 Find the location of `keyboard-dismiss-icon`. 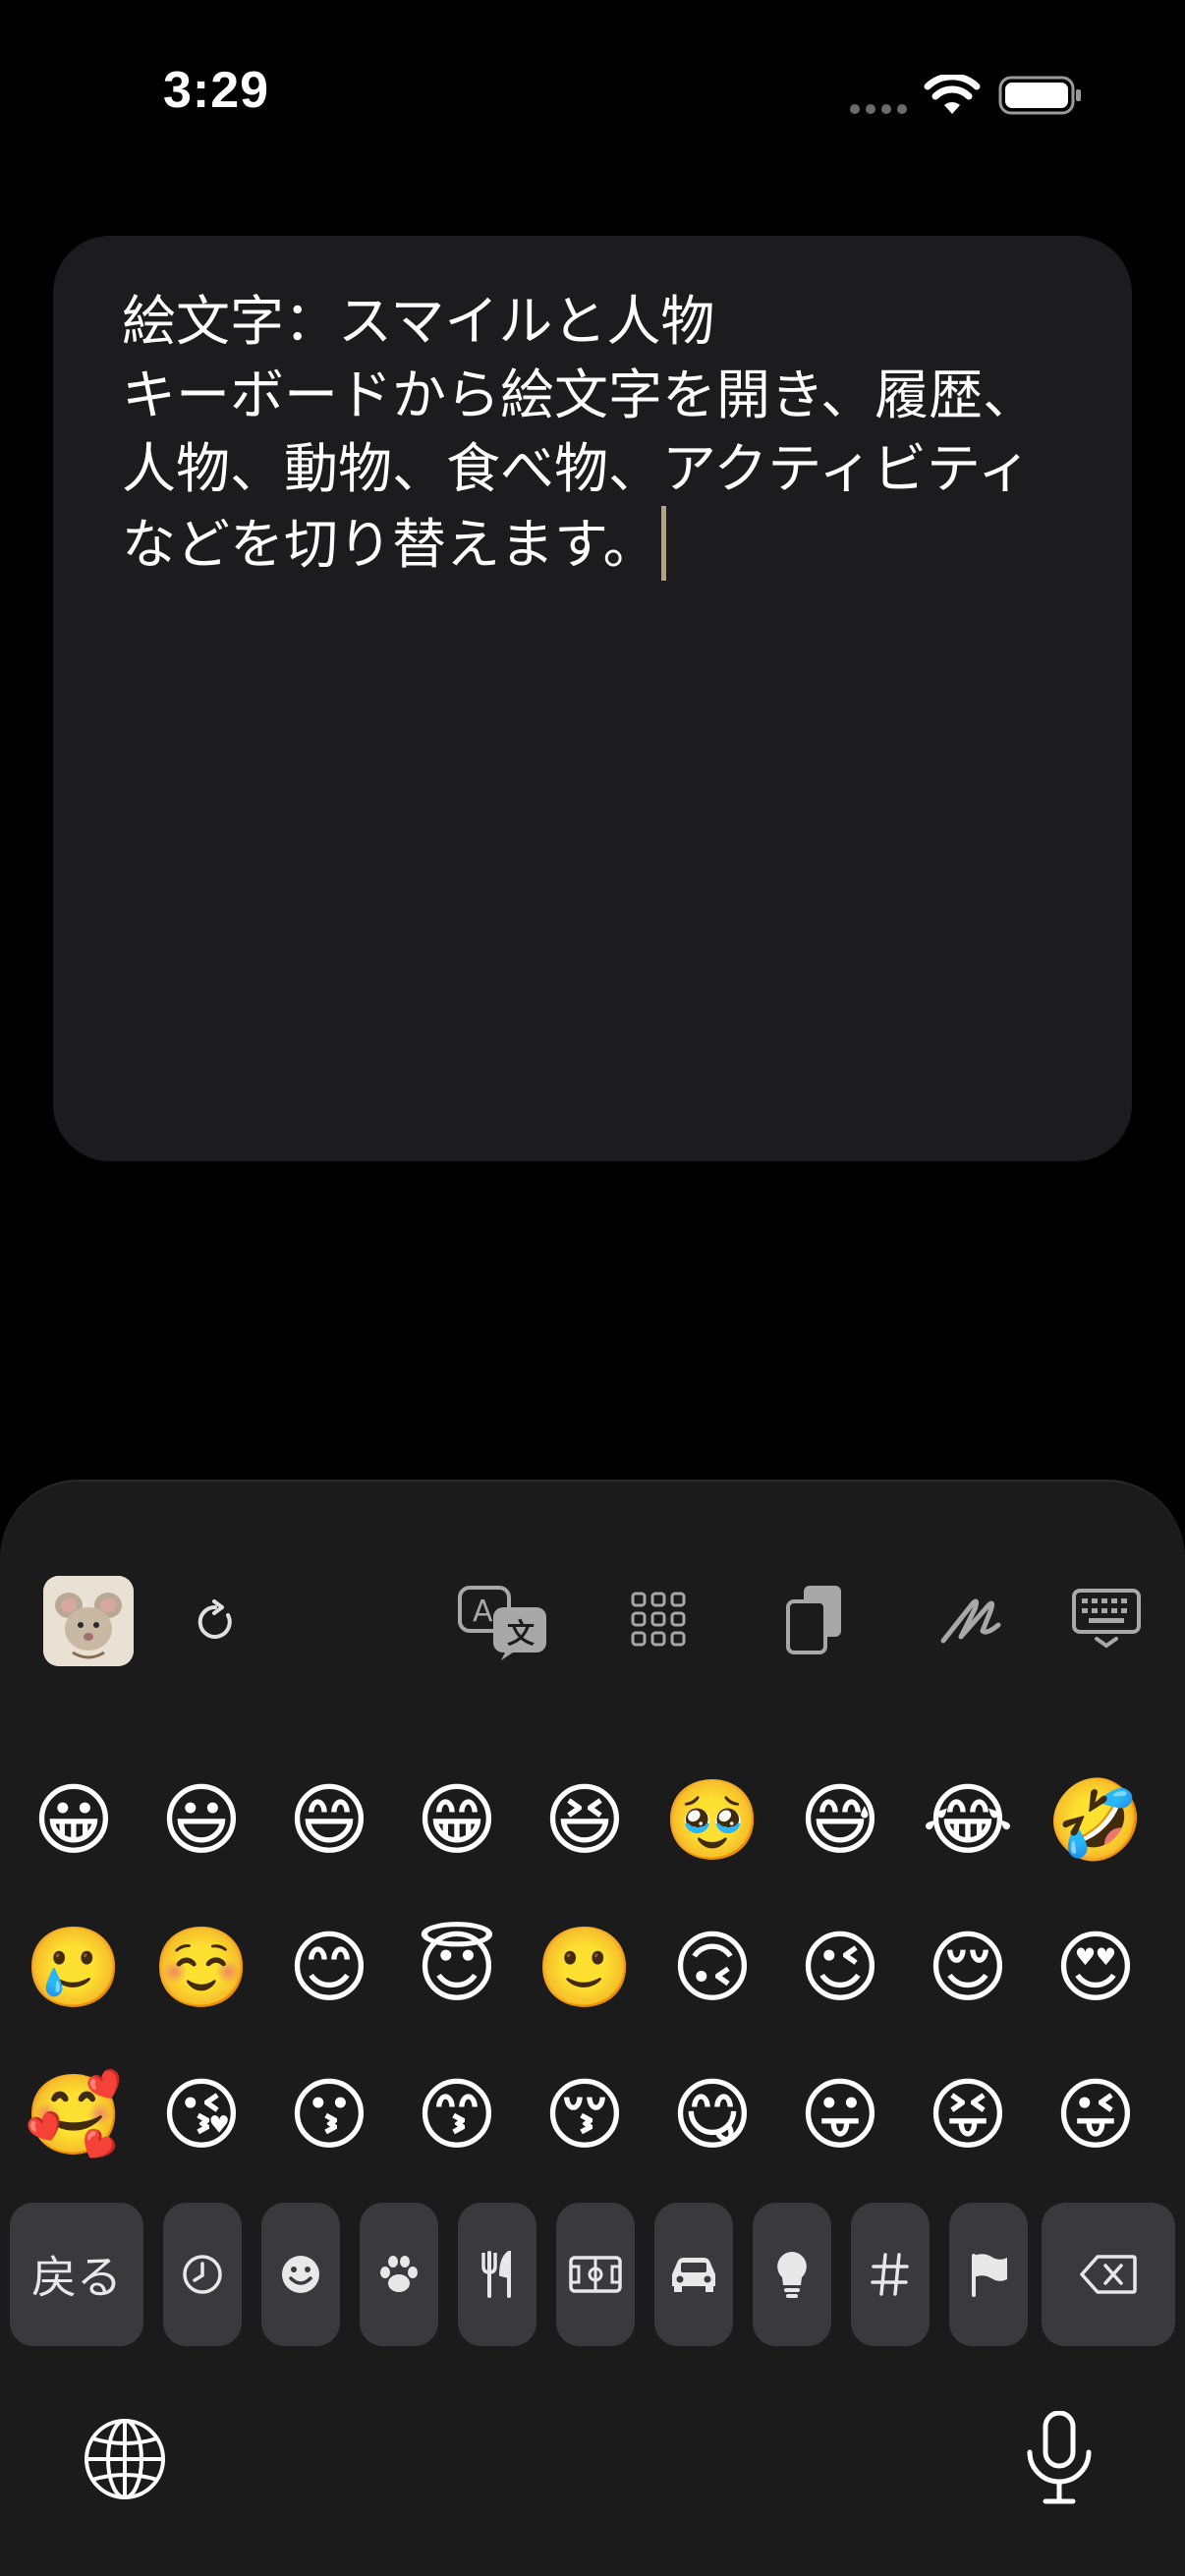

keyboard-dismiss-icon is located at coordinates (1107, 1618).